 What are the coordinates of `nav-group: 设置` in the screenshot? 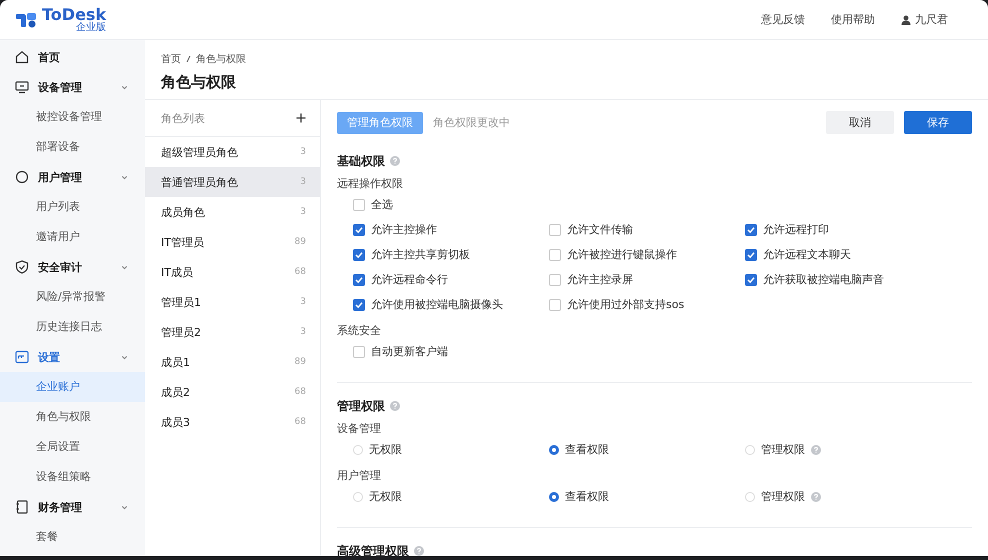 It's located at (72, 357).